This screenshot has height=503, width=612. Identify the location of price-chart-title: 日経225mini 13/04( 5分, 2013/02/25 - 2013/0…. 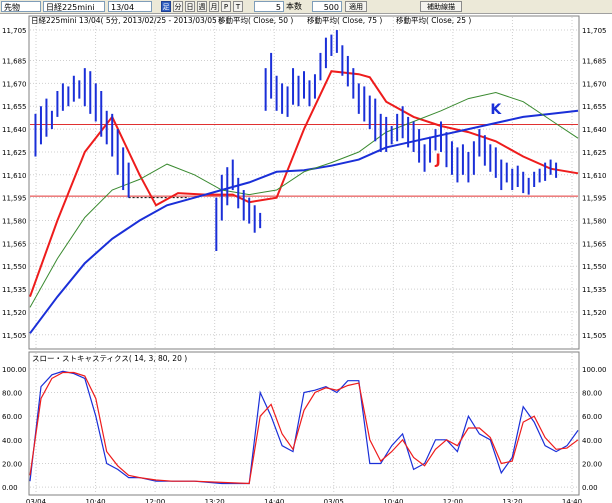
(126, 20).